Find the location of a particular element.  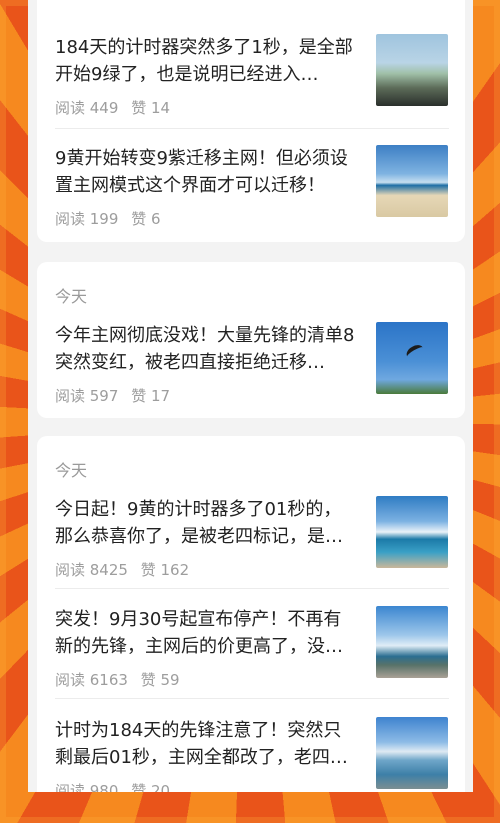

article-meta: 阅读 199 赞 6 is located at coordinates (112, 218).